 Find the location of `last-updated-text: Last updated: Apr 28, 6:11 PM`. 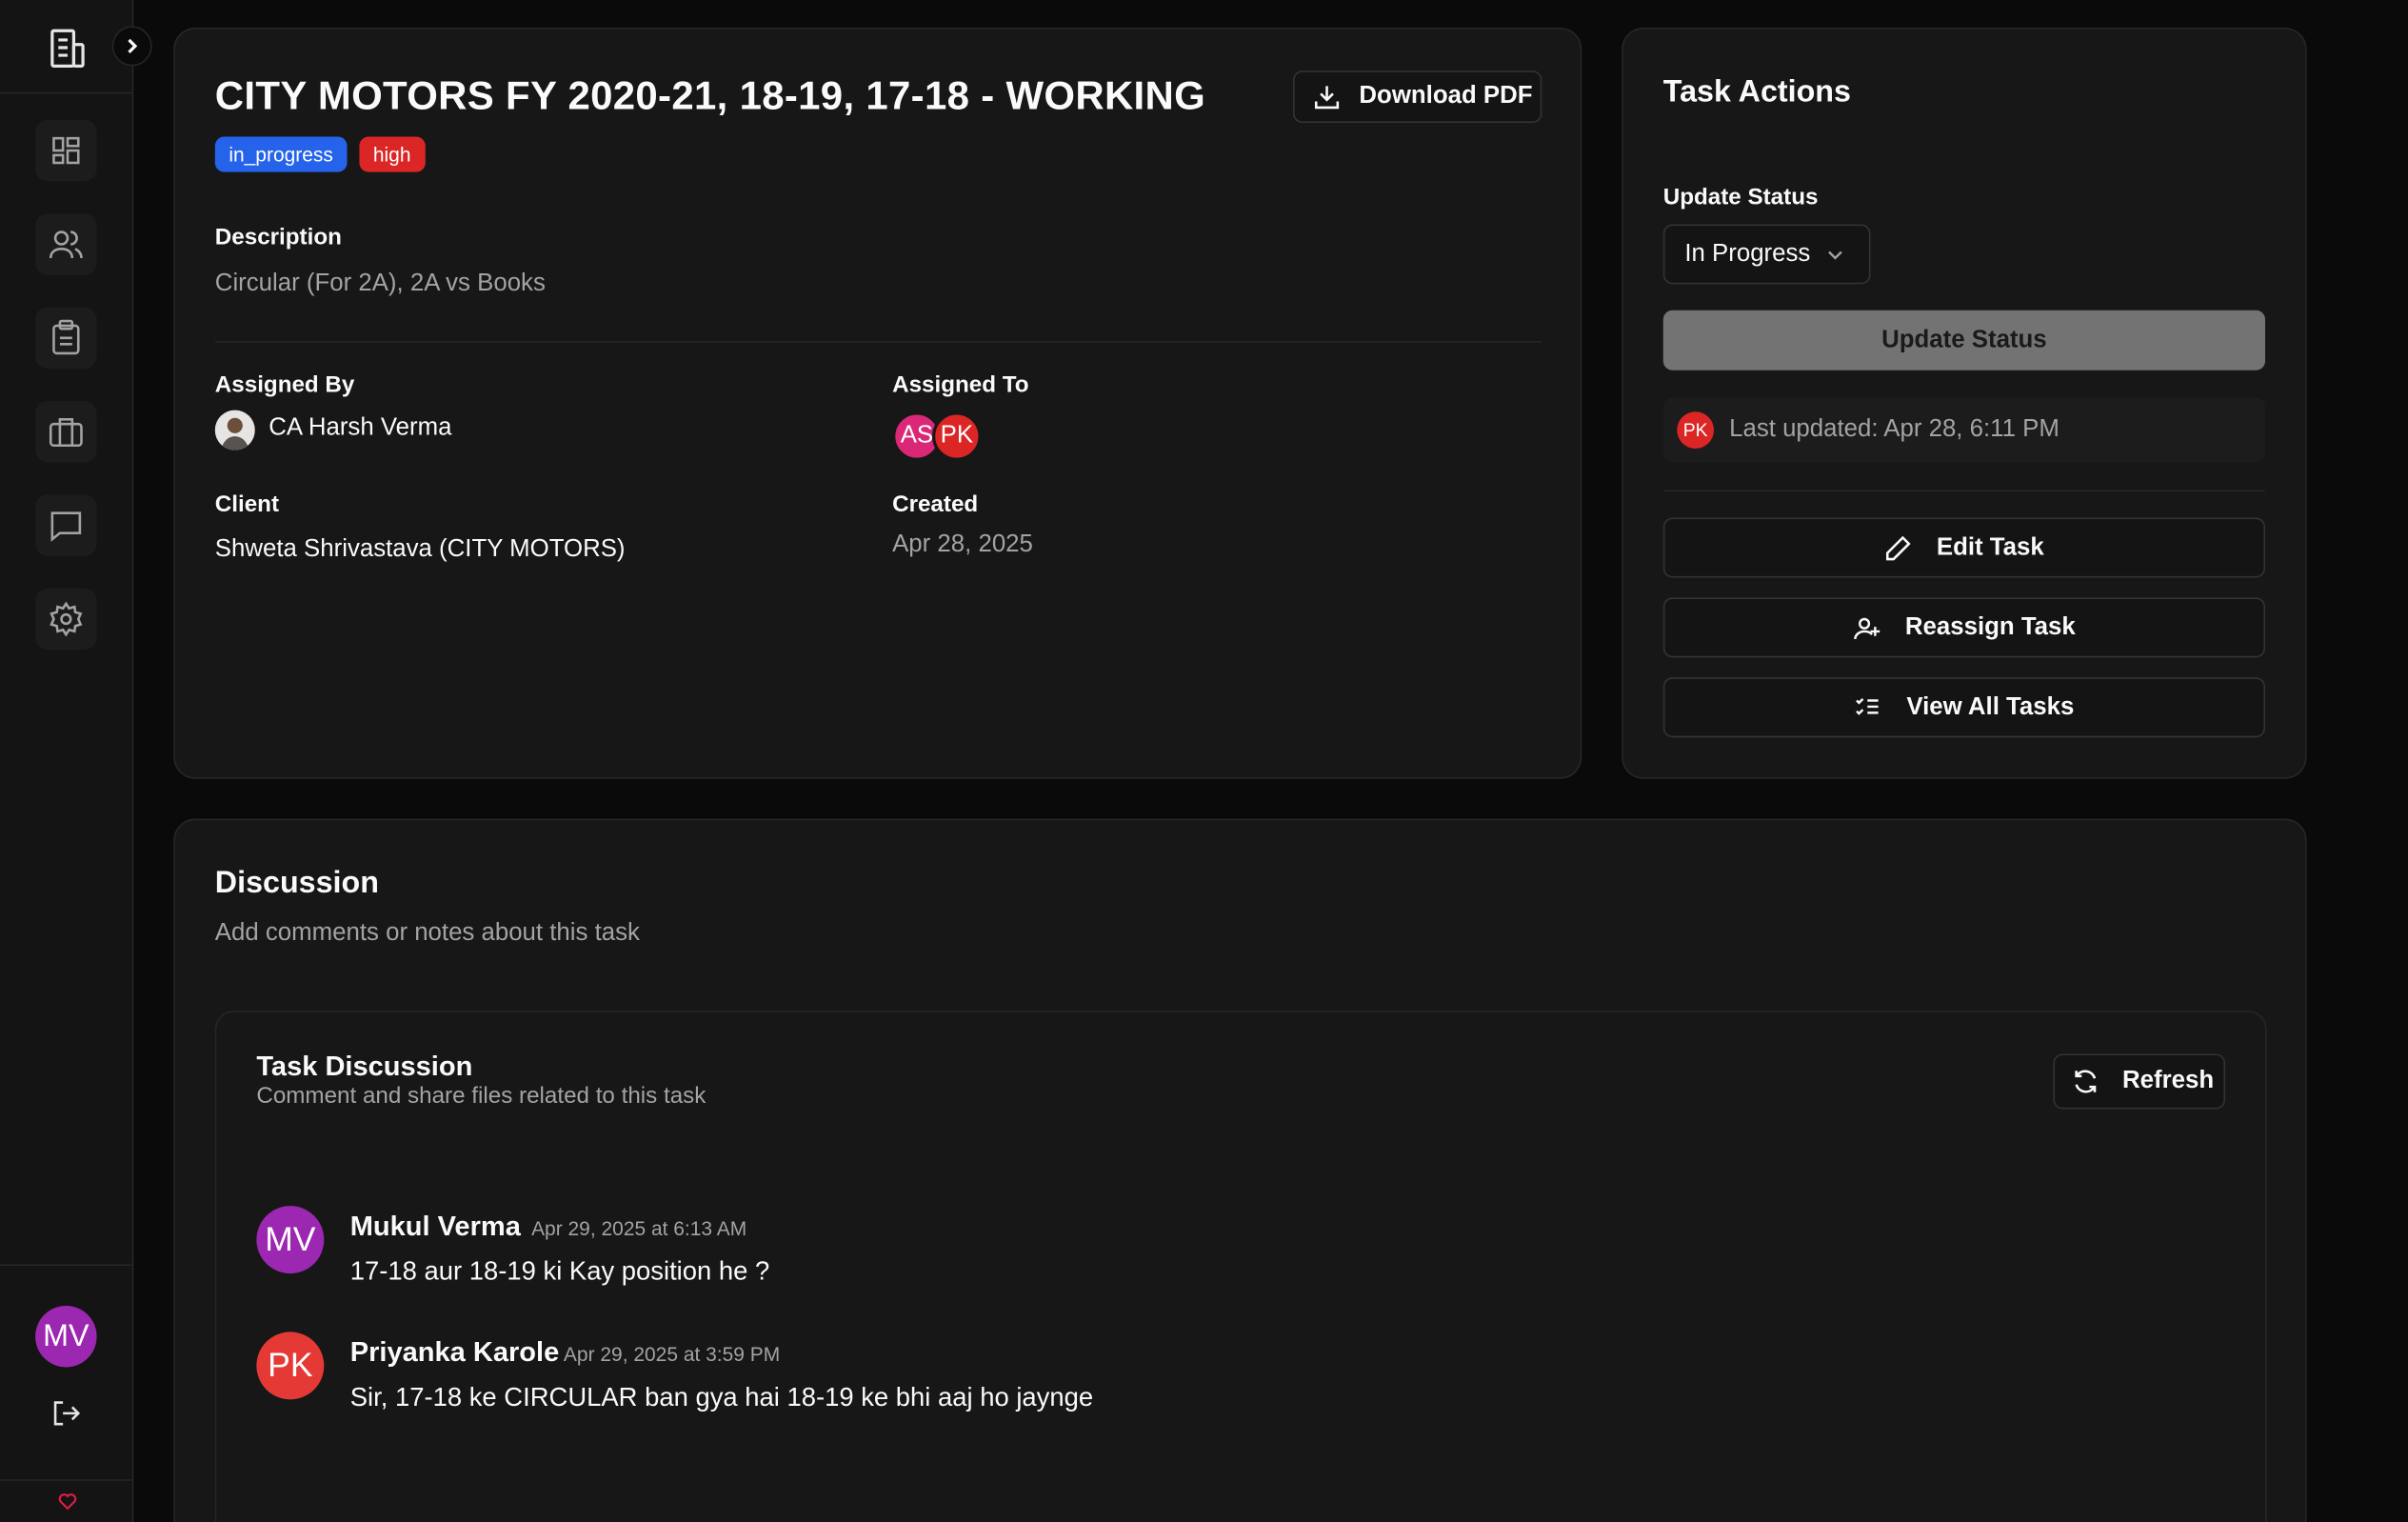

last-updated-text: Last updated: Apr 28, 6:11 PM is located at coordinates (1894, 429).